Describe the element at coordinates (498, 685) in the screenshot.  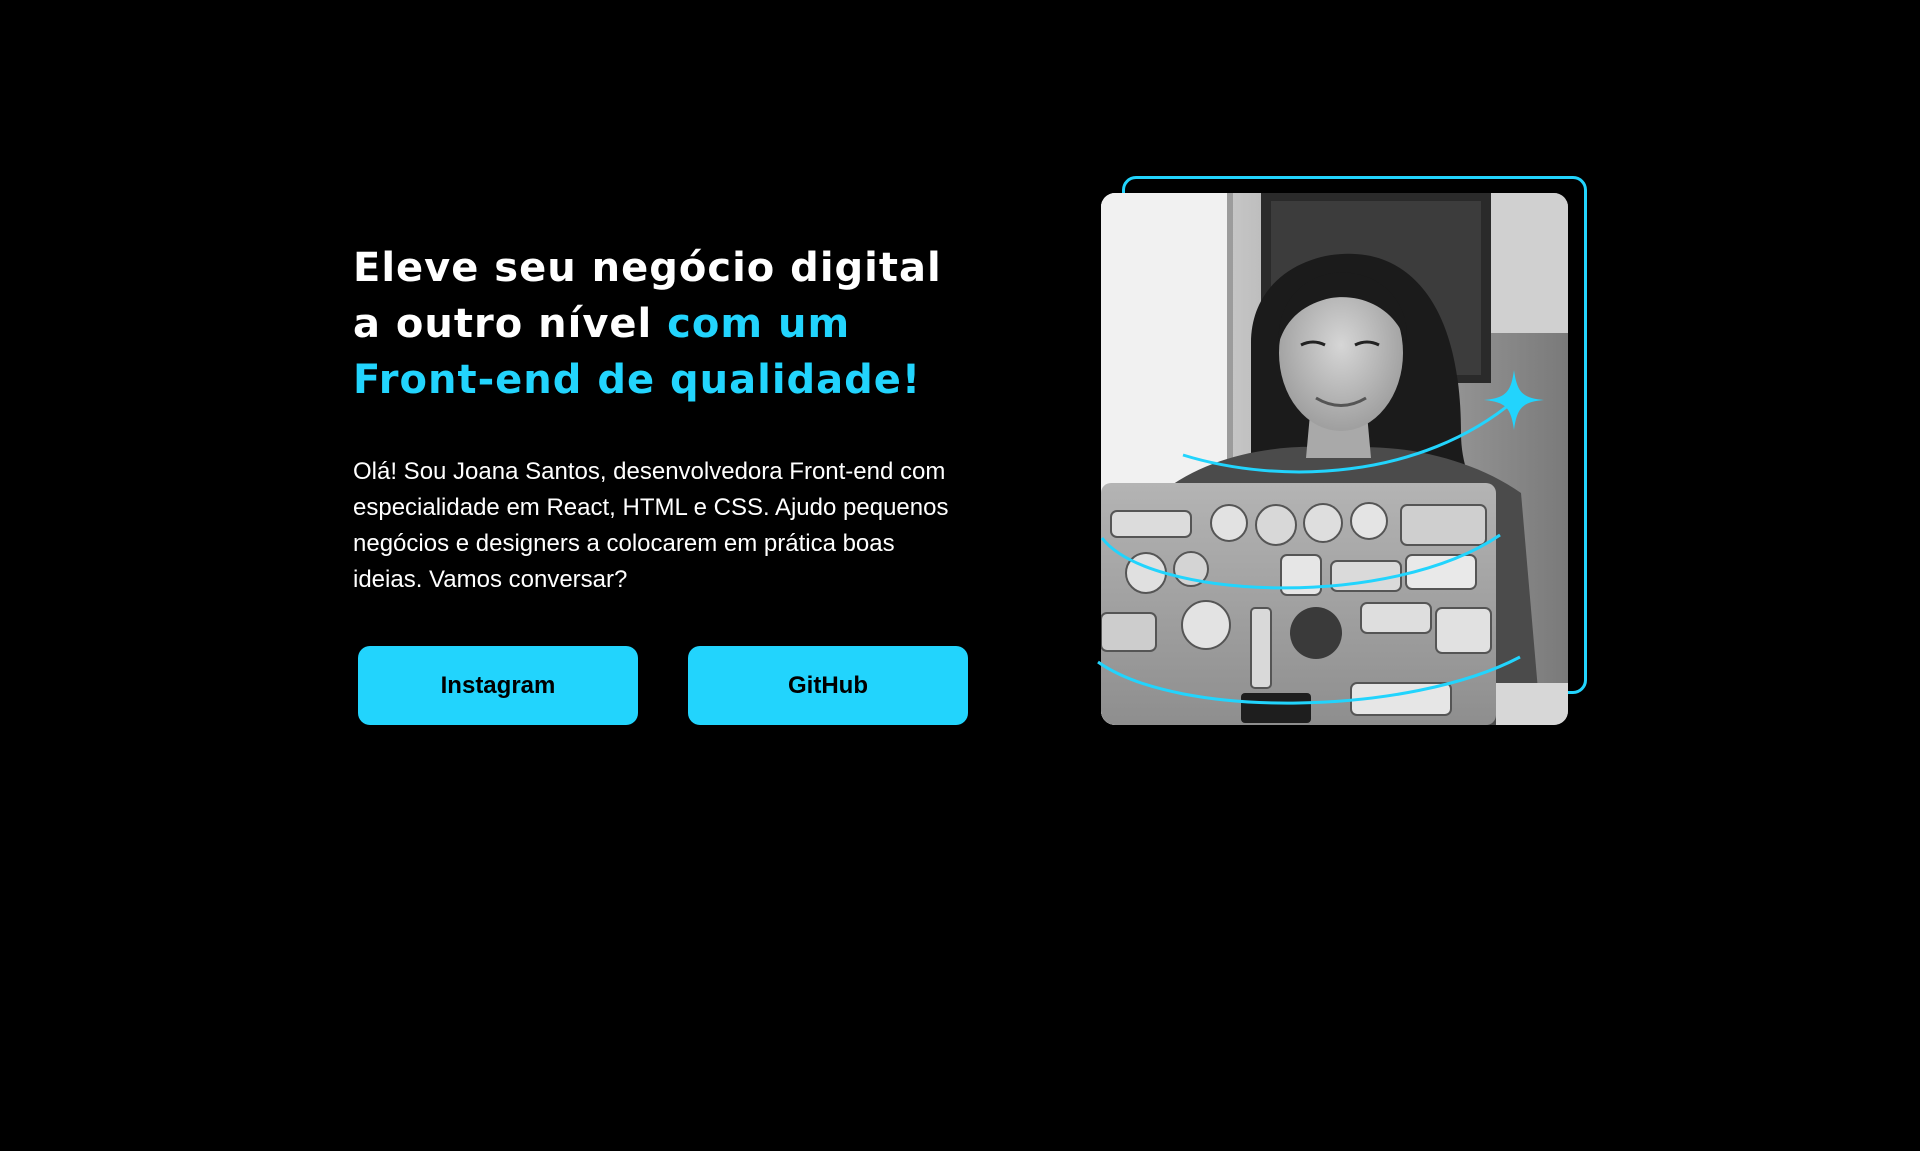
I see `instagram-button: Instagram` at that location.